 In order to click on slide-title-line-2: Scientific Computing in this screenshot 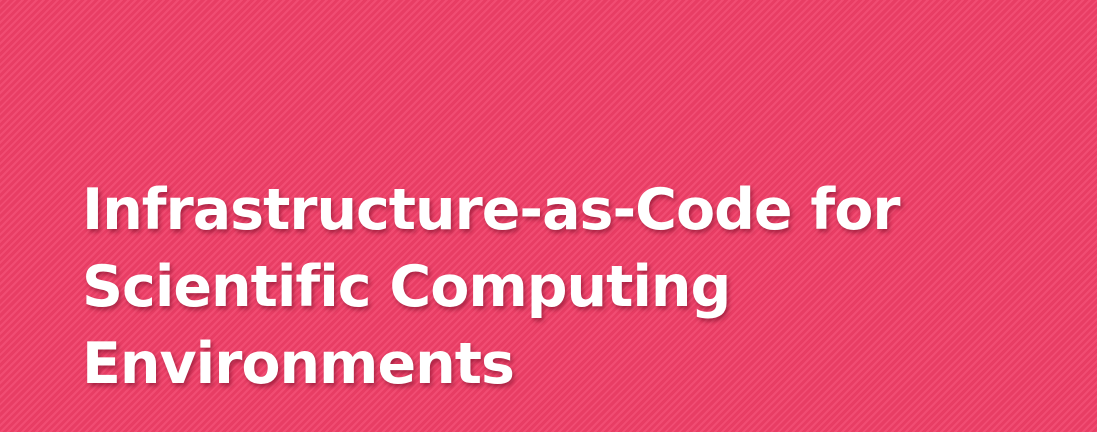, I will do `click(406, 287)`.